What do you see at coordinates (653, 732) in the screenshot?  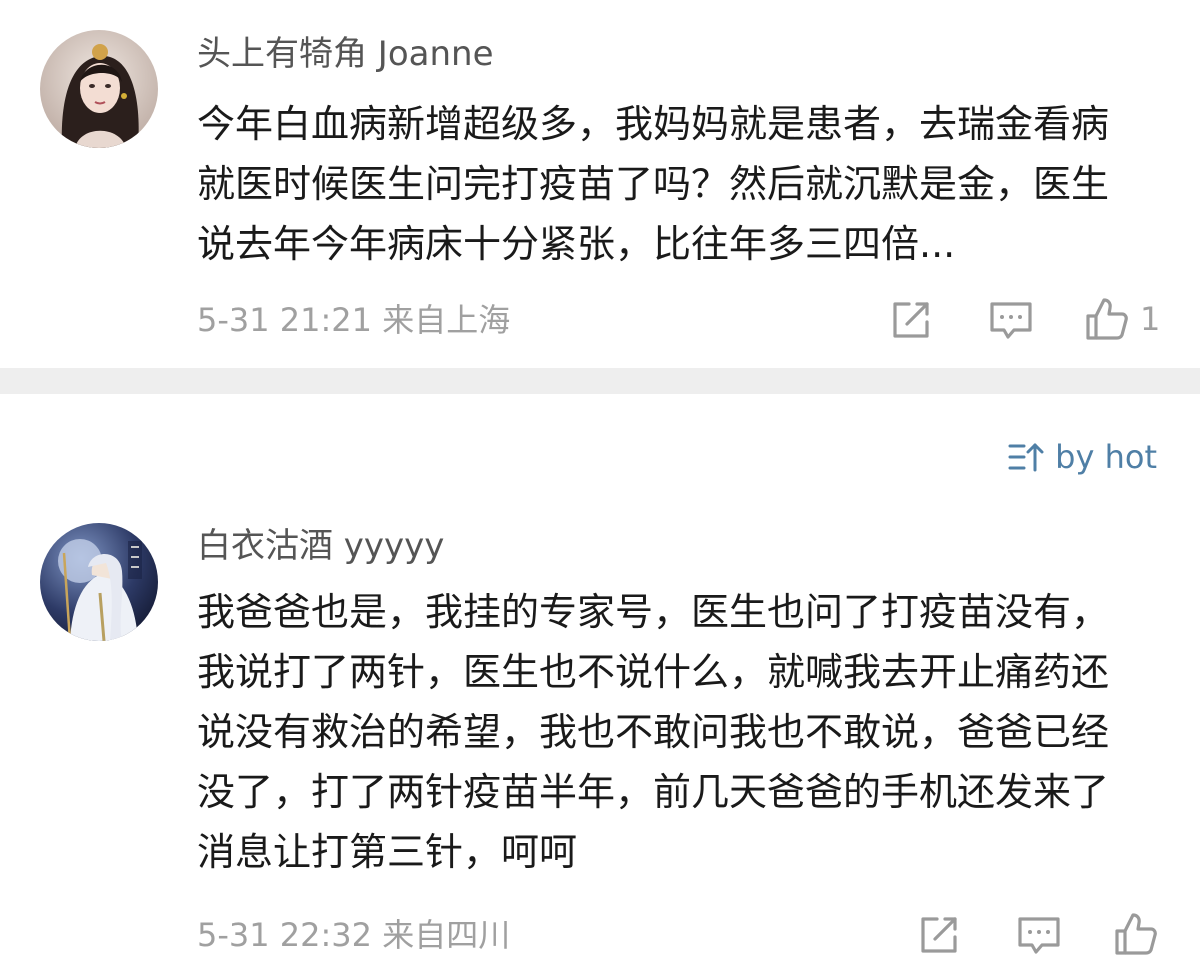 I see `comment-text-line: 说没有救治的希望，我也不敢问我也不敢说，爸爸已经` at bounding box center [653, 732].